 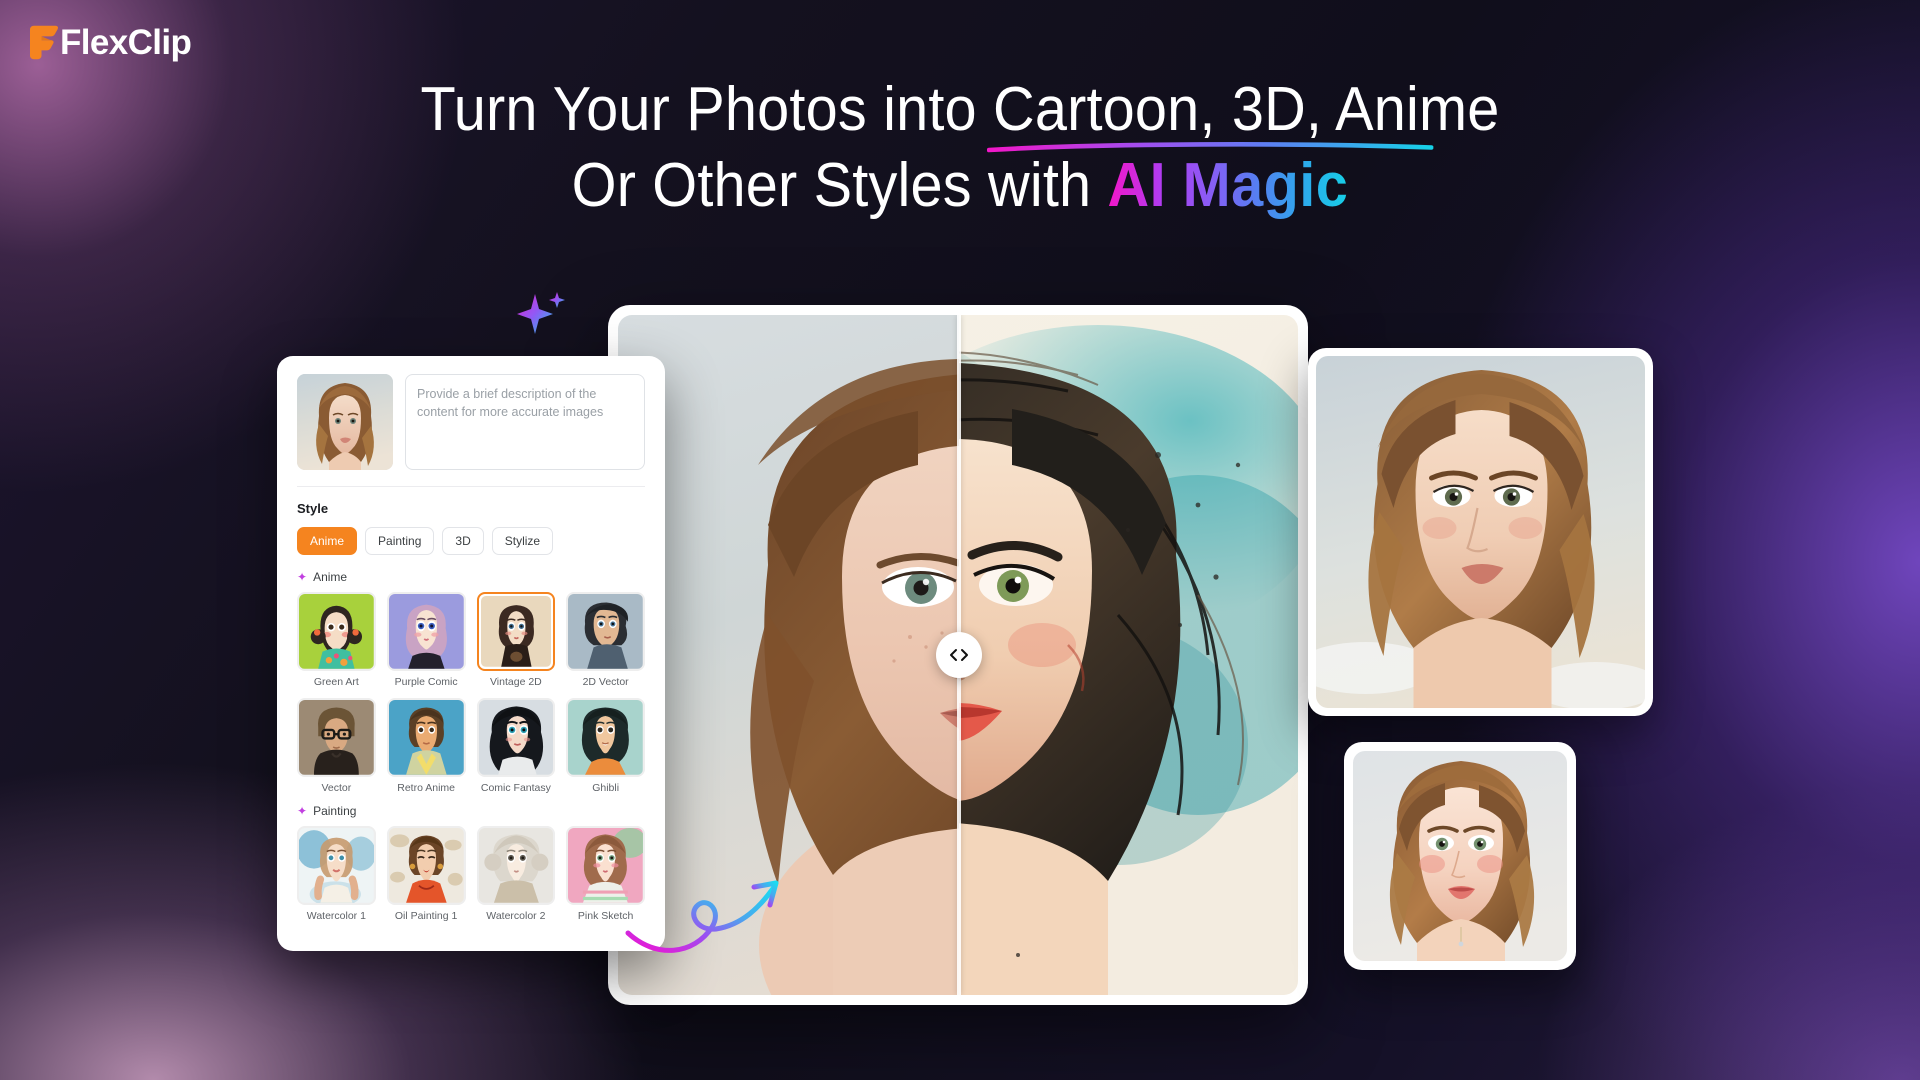 I want to click on style-card-oil-painting-1: Oil Painting 1, so click(x=426, y=873).